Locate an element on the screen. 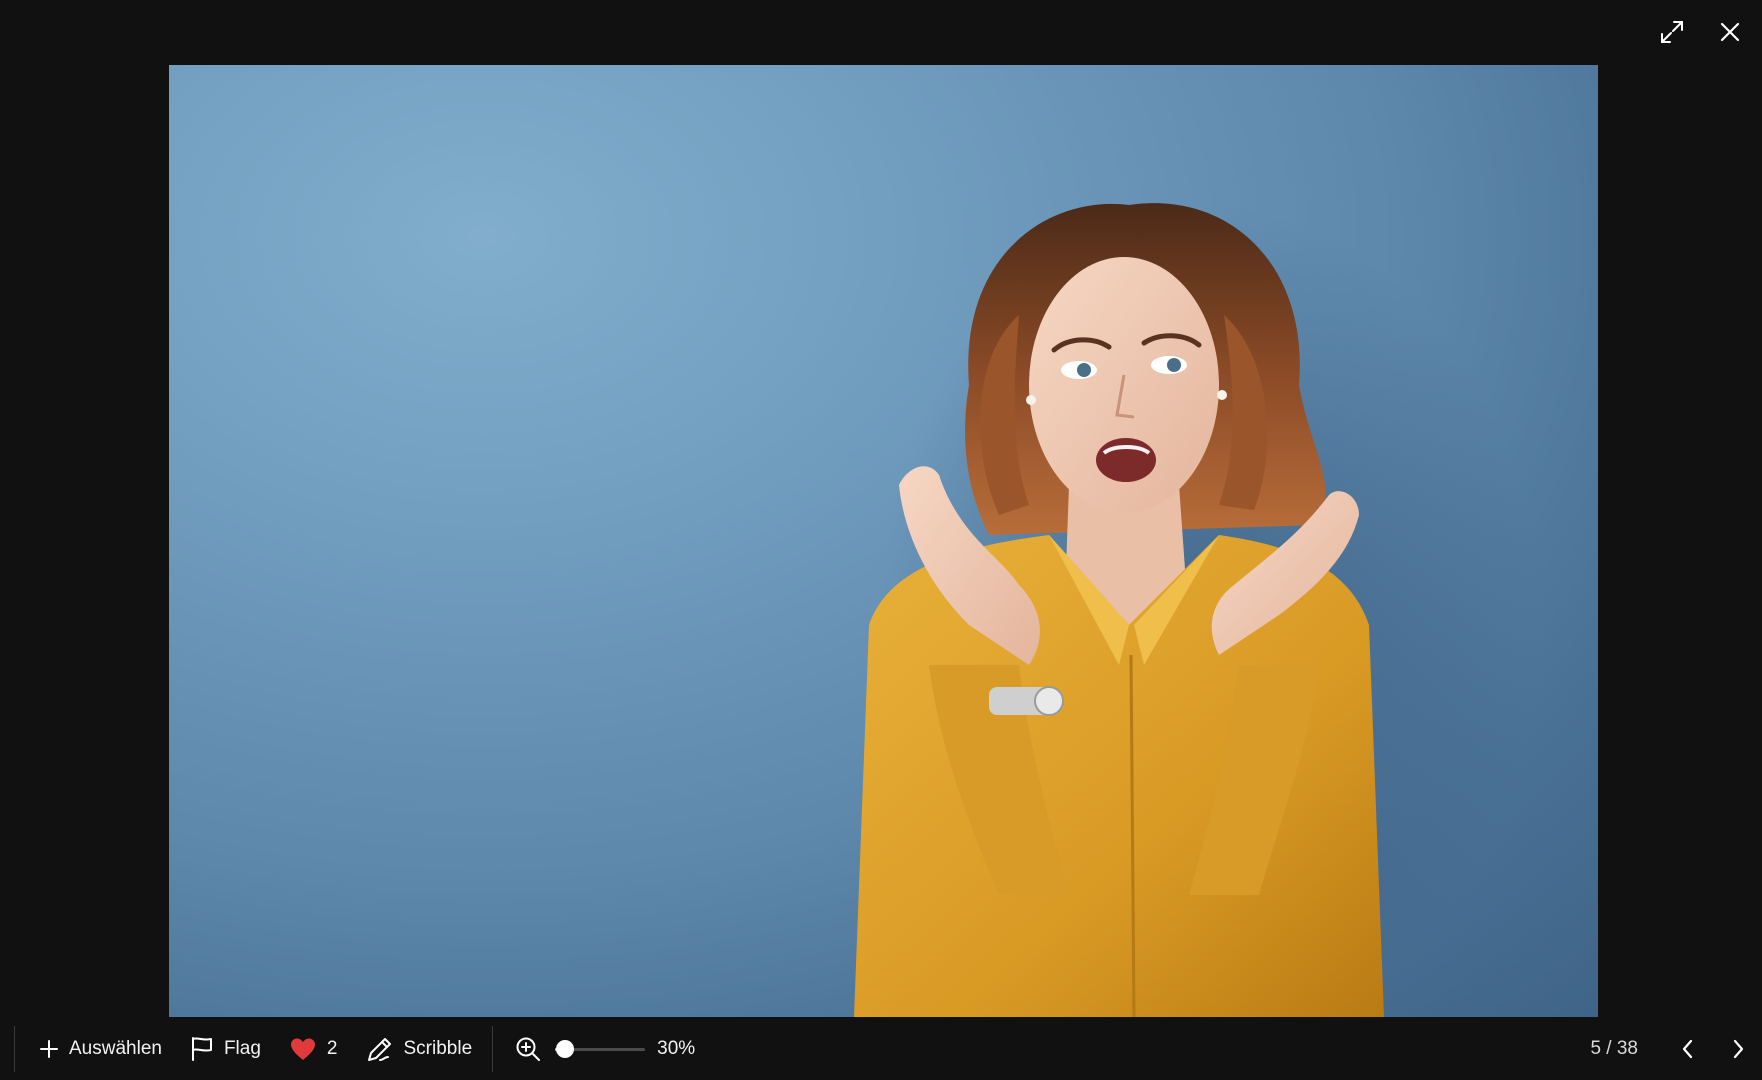  close-icon is located at coordinates (1730, 32).